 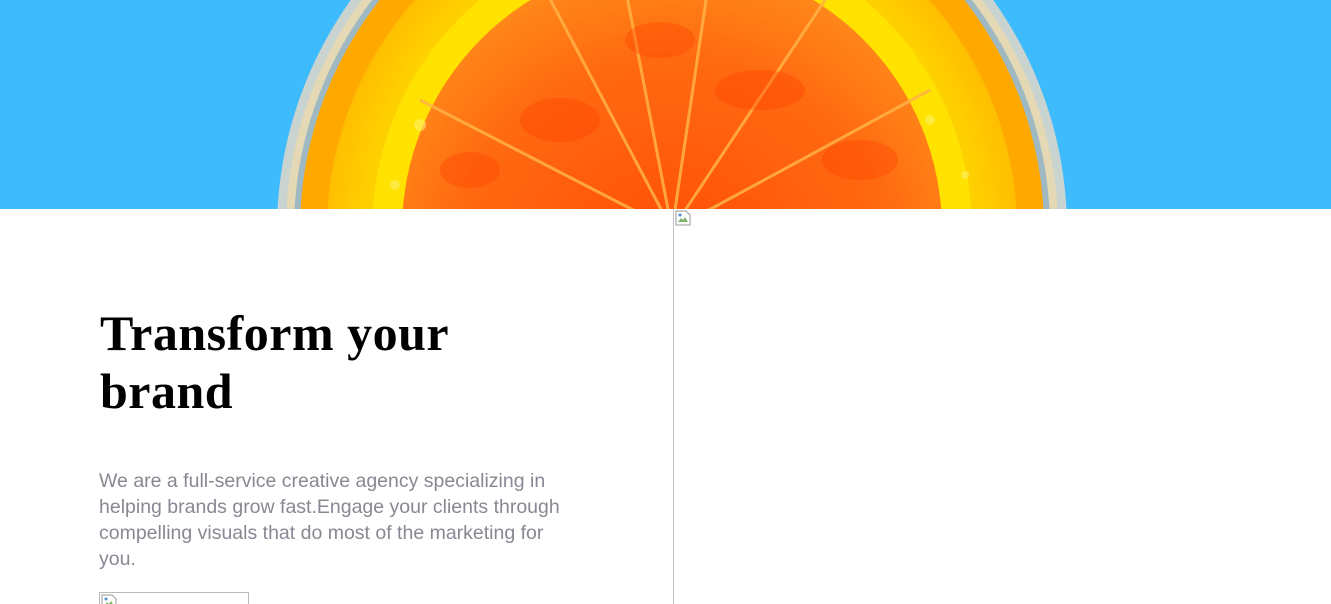 I want to click on page-title: Transform your brand, so click(x=274, y=362).